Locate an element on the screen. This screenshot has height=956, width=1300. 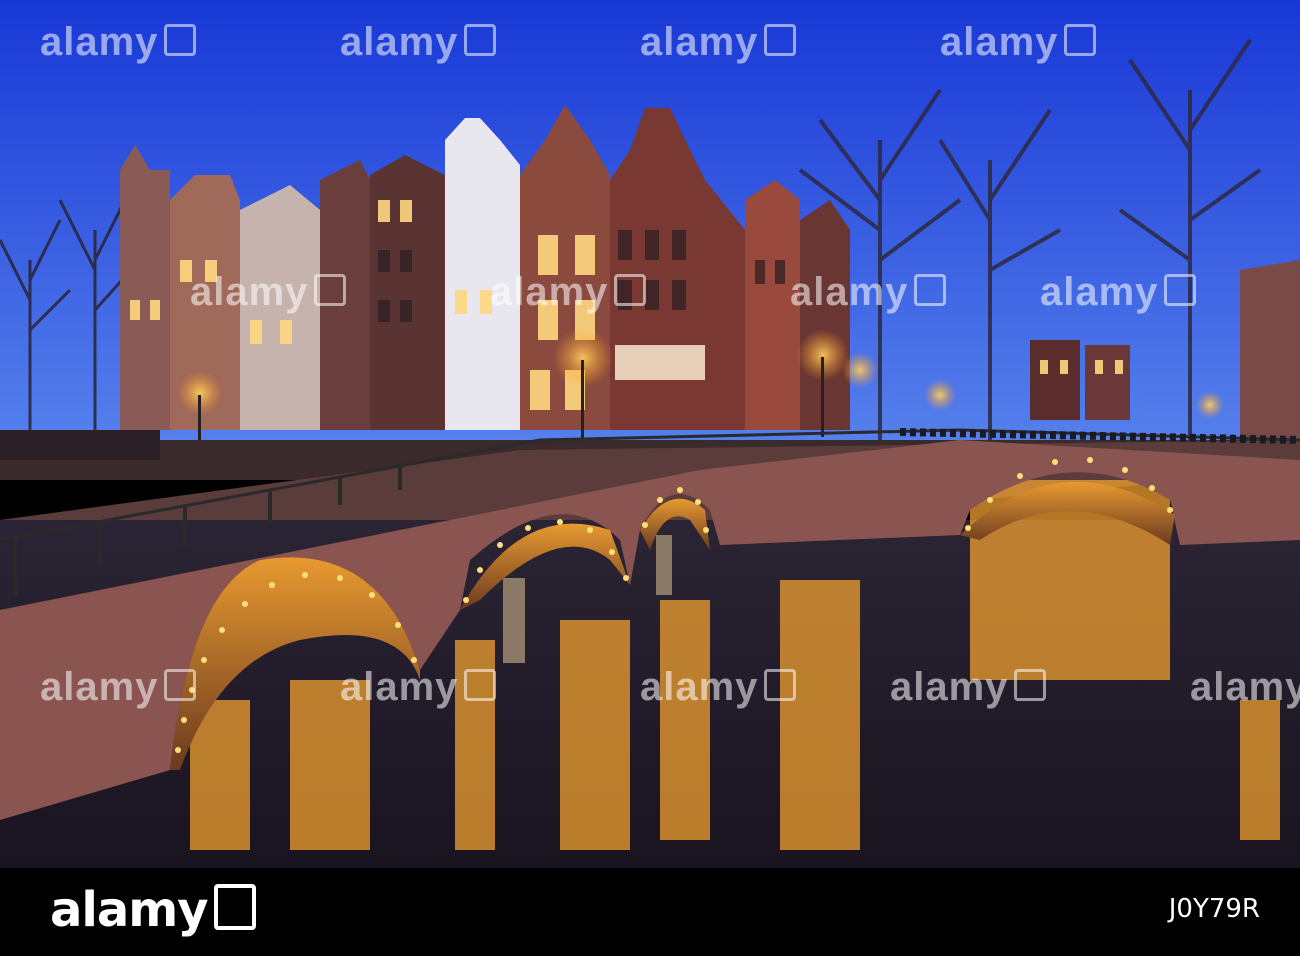
stock-footer: alamy J0Y79R is located at coordinates (650, 912).